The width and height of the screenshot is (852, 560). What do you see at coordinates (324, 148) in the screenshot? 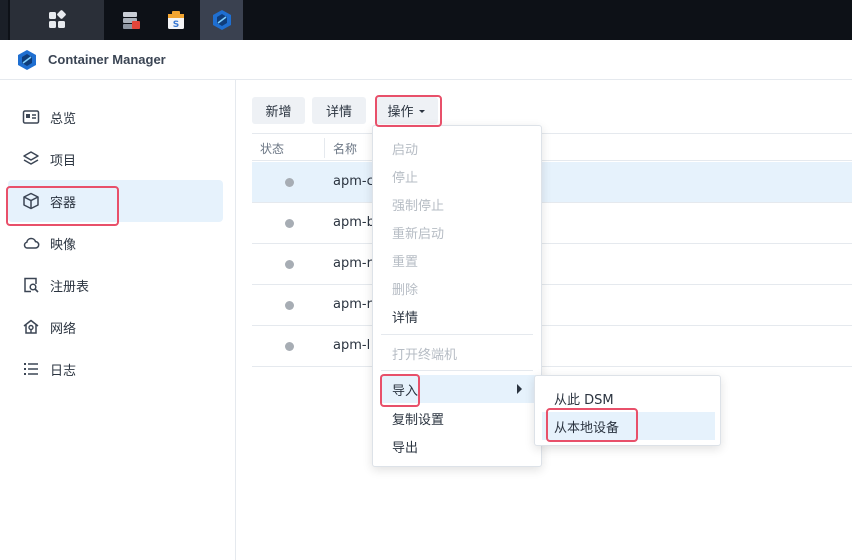
I see `column-divider` at bounding box center [324, 148].